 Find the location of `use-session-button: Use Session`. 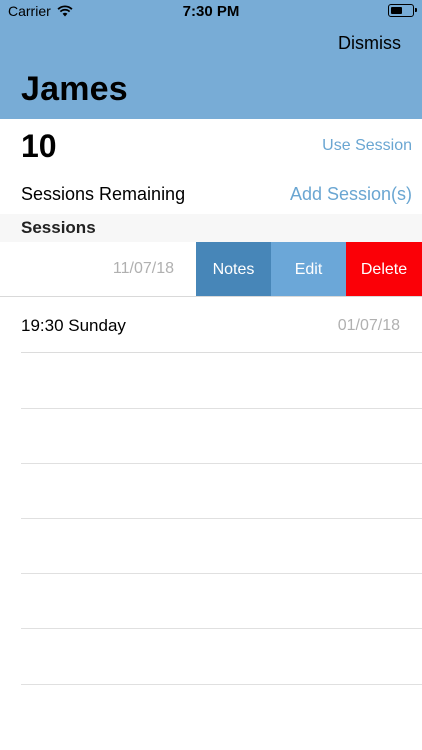

use-session-button: Use Session is located at coordinates (367, 146).